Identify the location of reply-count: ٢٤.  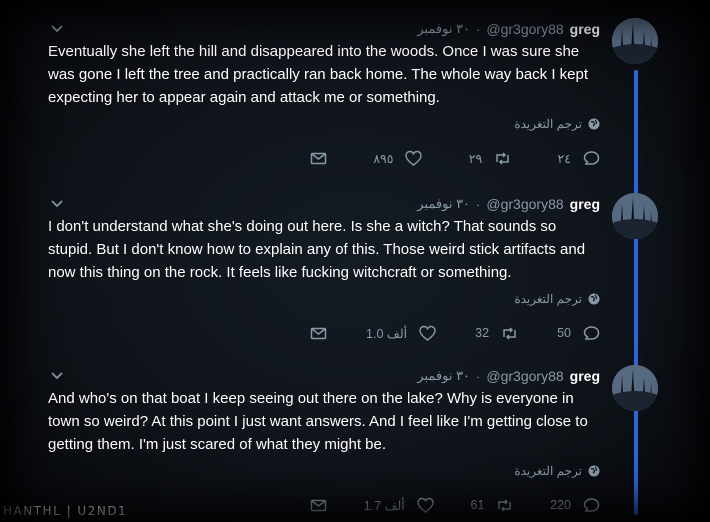
(564, 158).